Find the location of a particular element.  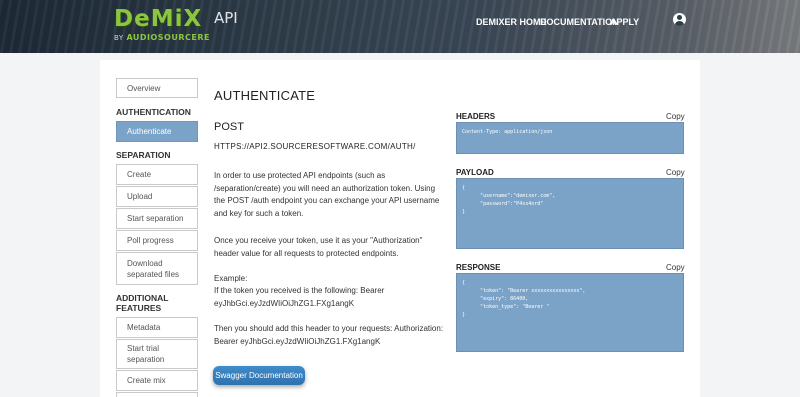

page-title: AUTHENTICATE is located at coordinates (265, 95).